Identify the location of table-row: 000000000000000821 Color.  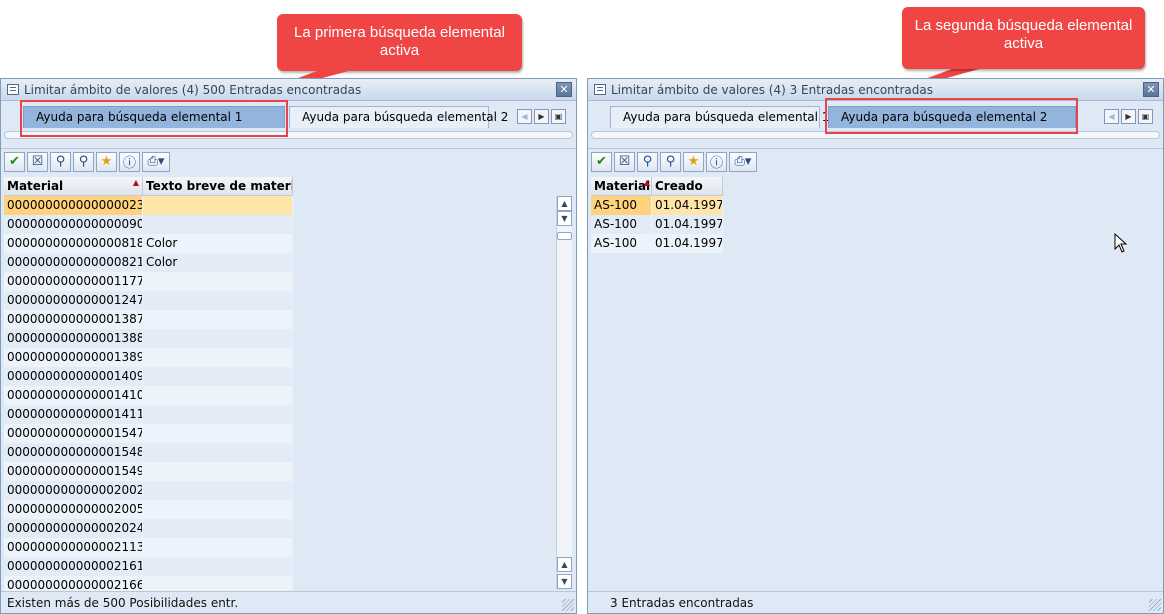
(279, 262).